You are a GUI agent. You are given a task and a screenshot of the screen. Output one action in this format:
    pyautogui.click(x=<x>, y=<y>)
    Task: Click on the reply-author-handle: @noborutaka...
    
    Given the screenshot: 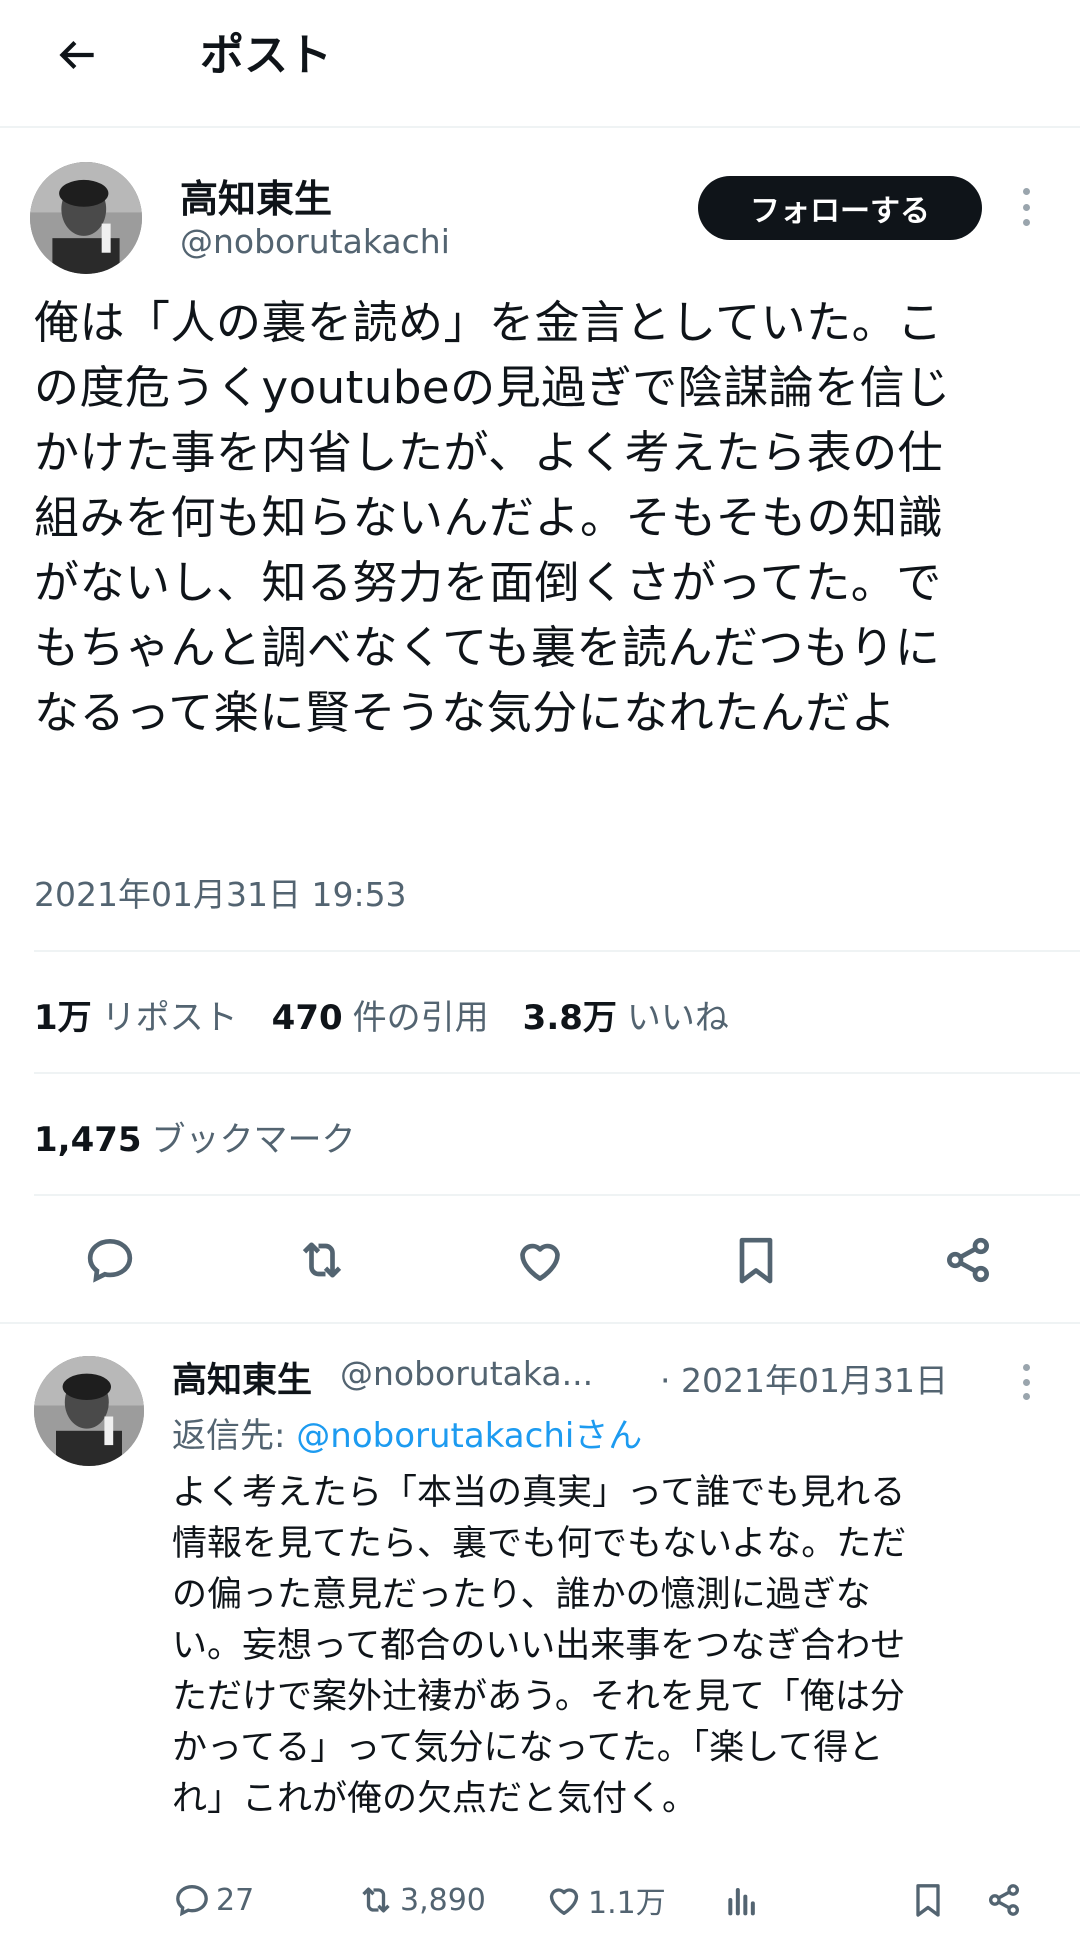 What is the action you would take?
    pyautogui.click(x=466, y=1373)
    